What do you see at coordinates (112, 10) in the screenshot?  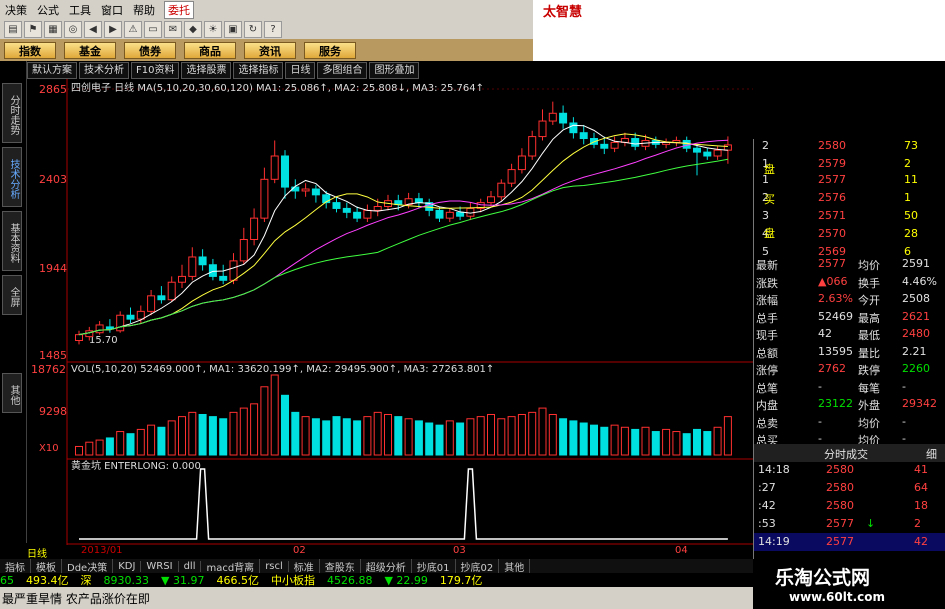 I see `menu-window: 窗口` at bounding box center [112, 10].